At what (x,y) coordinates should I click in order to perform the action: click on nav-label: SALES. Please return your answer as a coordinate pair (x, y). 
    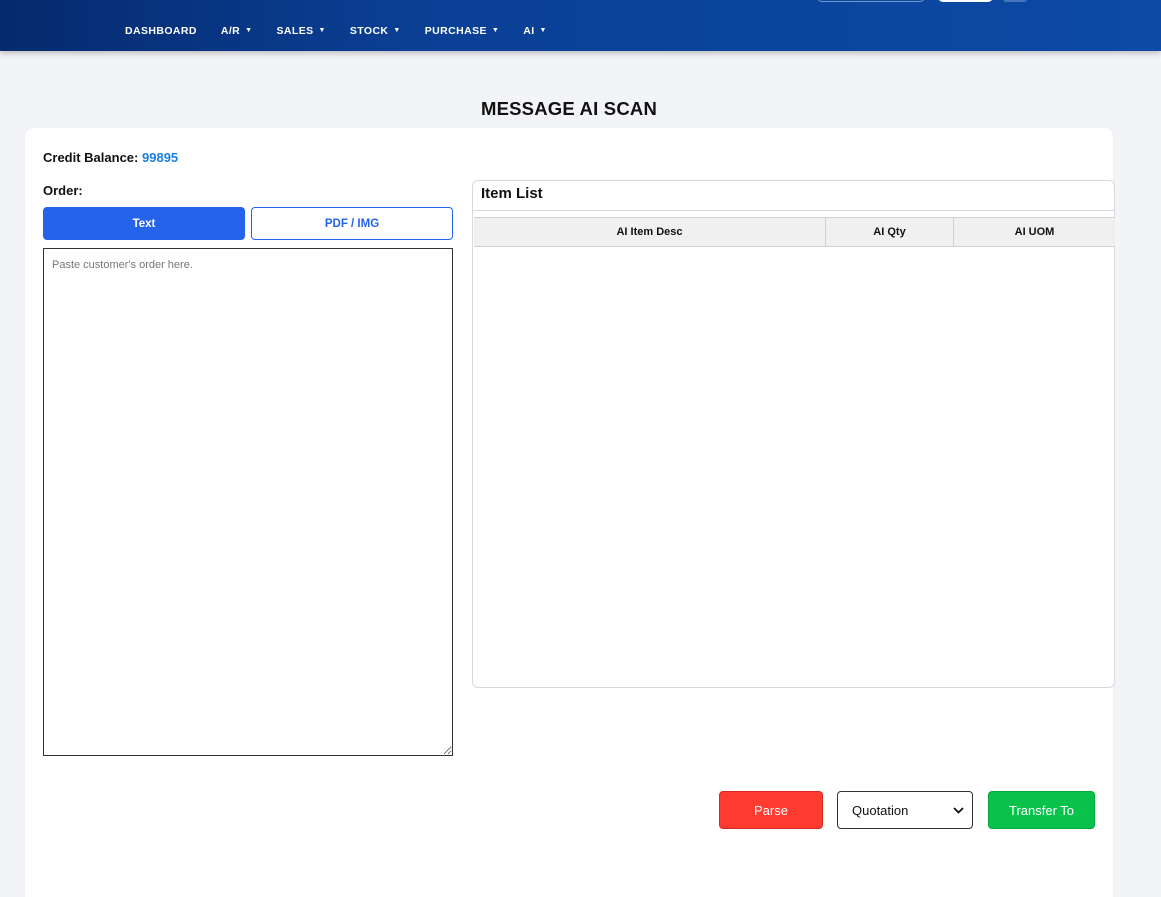
    Looking at the image, I should click on (295, 31).